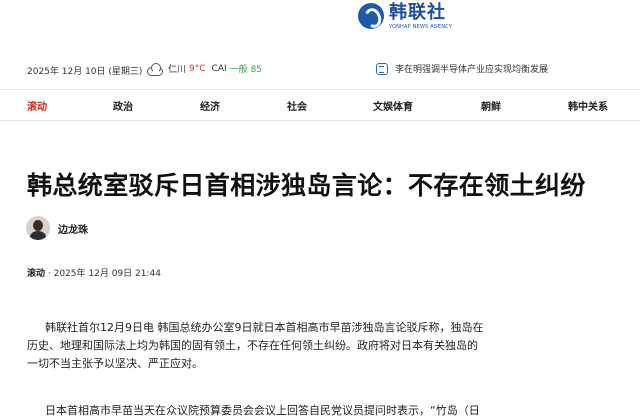 Image resolution: width=640 pixels, height=416 pixels. Describe the element at coordinates (320, 105) in the screenshot. I see `main-nav: 滚动 政治 经济 社会 文娱体育 朝鲜 韩中关系` at that location.